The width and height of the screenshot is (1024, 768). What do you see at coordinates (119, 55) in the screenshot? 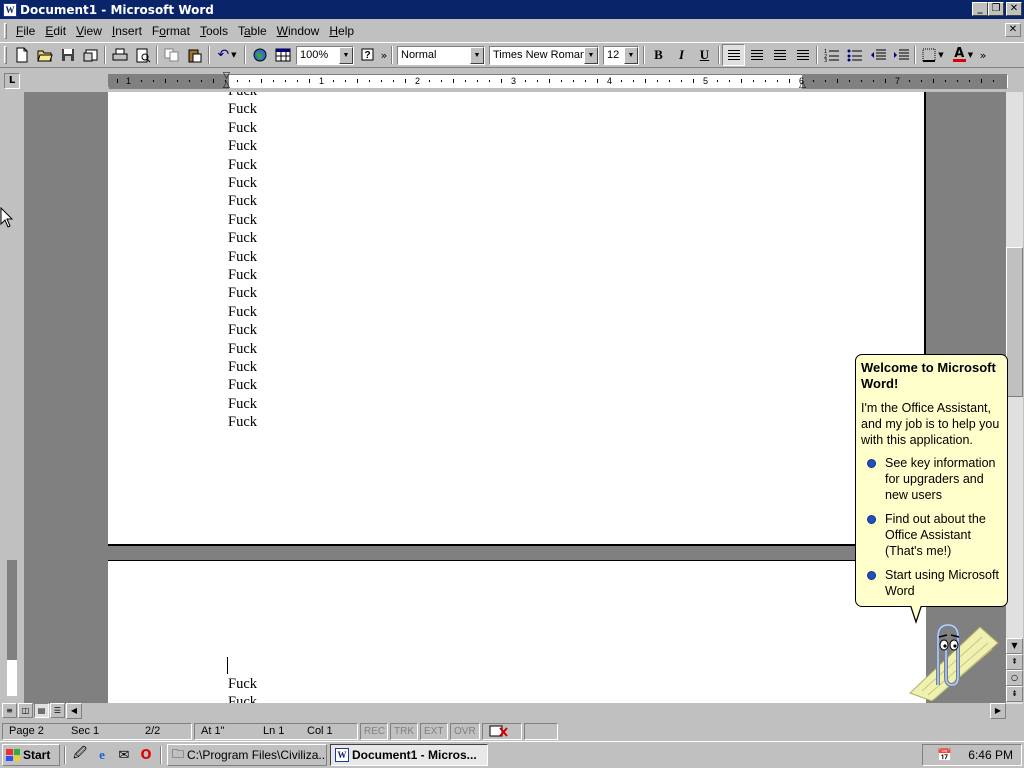
I see `print-button` at bounding box center [119, 55].